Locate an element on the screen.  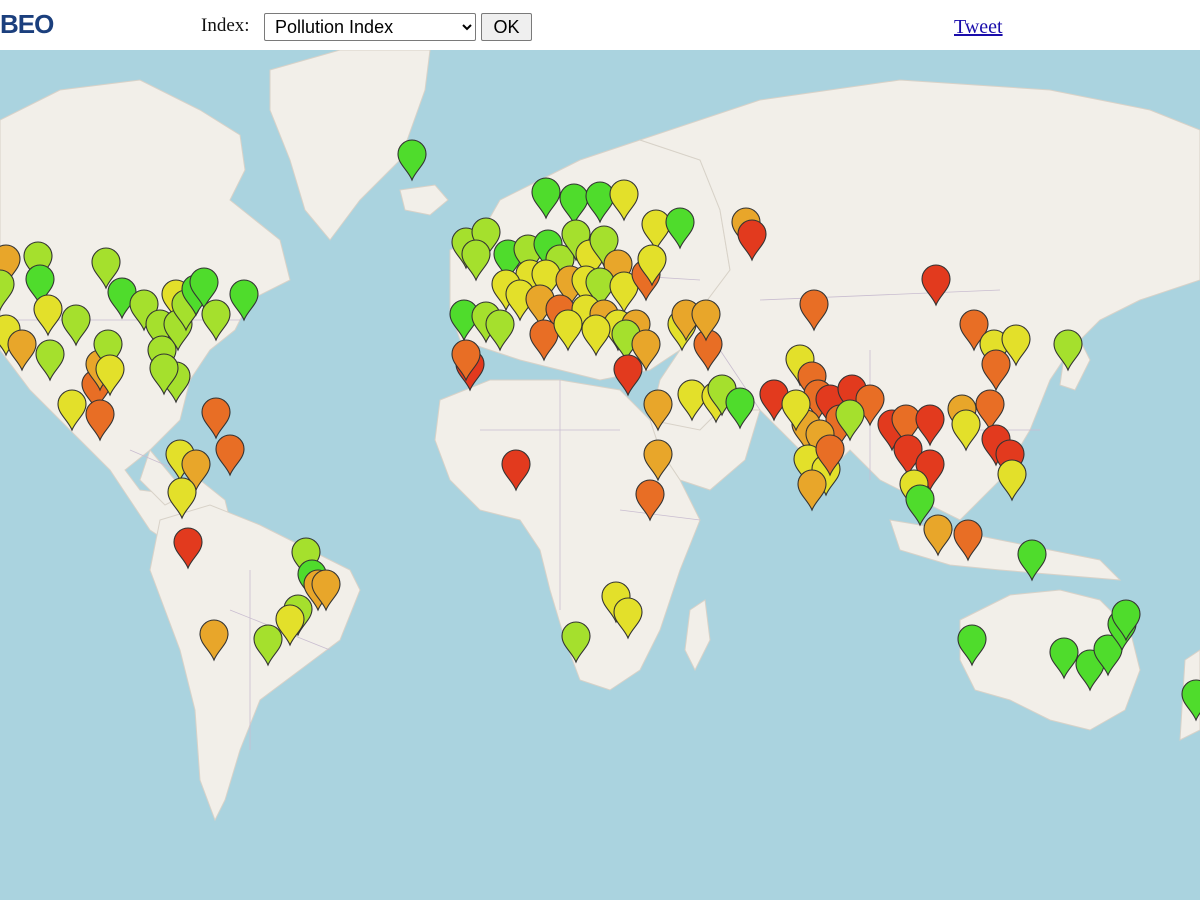
site-logo: BEO is located at coordinates (27, 24).